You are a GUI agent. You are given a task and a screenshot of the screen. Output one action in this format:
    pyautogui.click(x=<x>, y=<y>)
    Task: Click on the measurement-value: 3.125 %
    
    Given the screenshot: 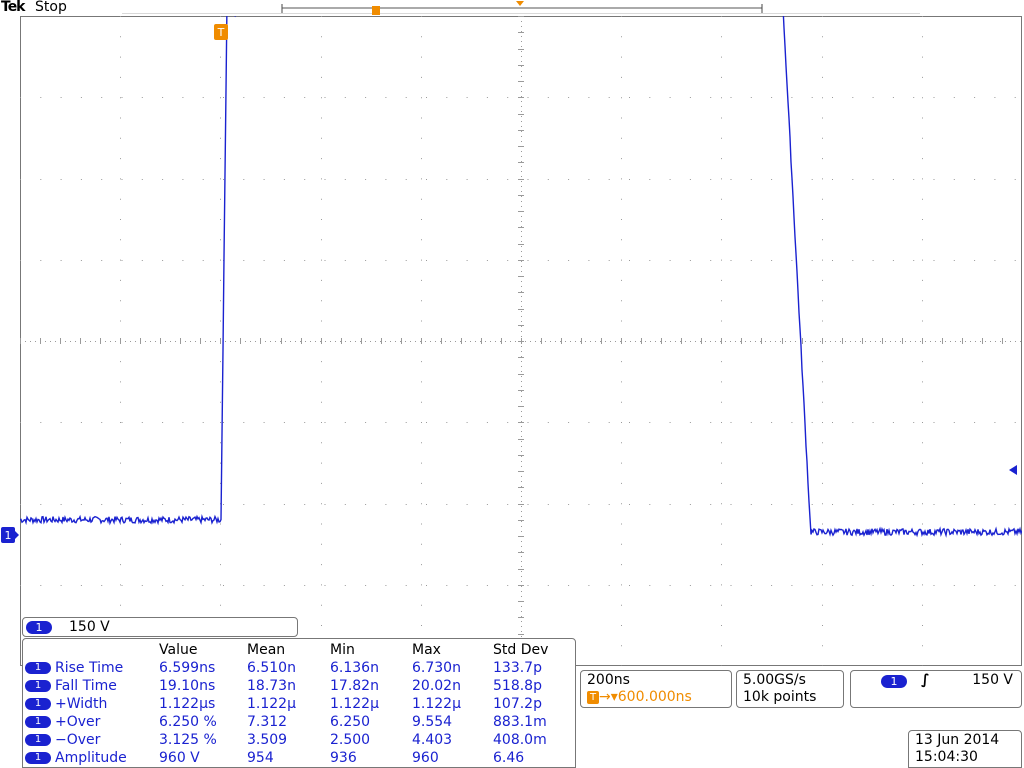 What is the action you would take?
    pyautogui.click(x=188, y=740)
    